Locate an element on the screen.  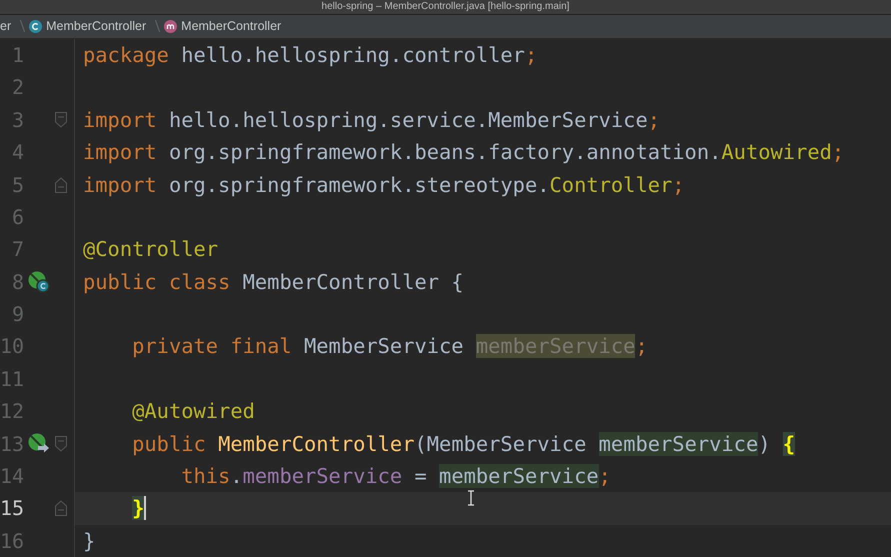
code-token: . is located at coordinates (236, 476).